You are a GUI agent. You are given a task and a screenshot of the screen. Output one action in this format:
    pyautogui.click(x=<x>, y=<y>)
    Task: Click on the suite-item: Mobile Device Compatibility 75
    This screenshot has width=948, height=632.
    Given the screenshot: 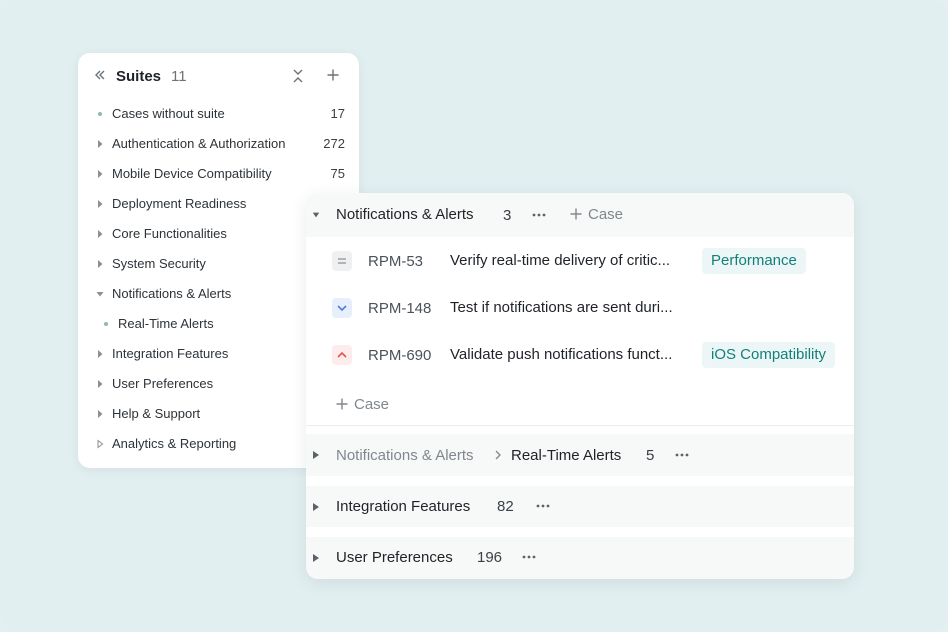 What is the action you would take?
    pyautogui.click(x=218, y=174)
    